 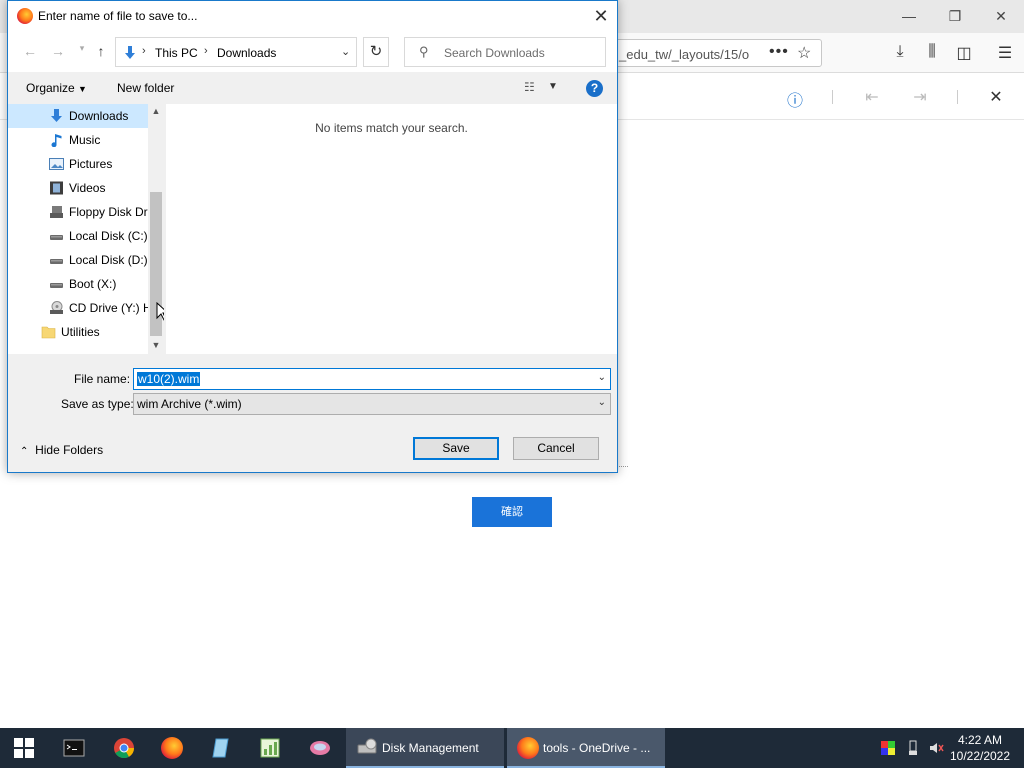 I want to click on refresh-icon: ↻, so click(x=376, y=52).